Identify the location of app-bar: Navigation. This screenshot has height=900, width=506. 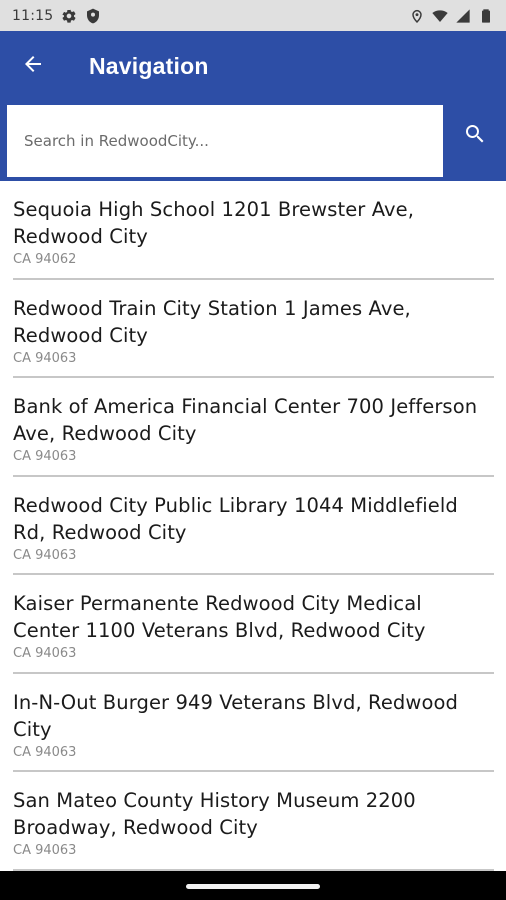
(253, 66).